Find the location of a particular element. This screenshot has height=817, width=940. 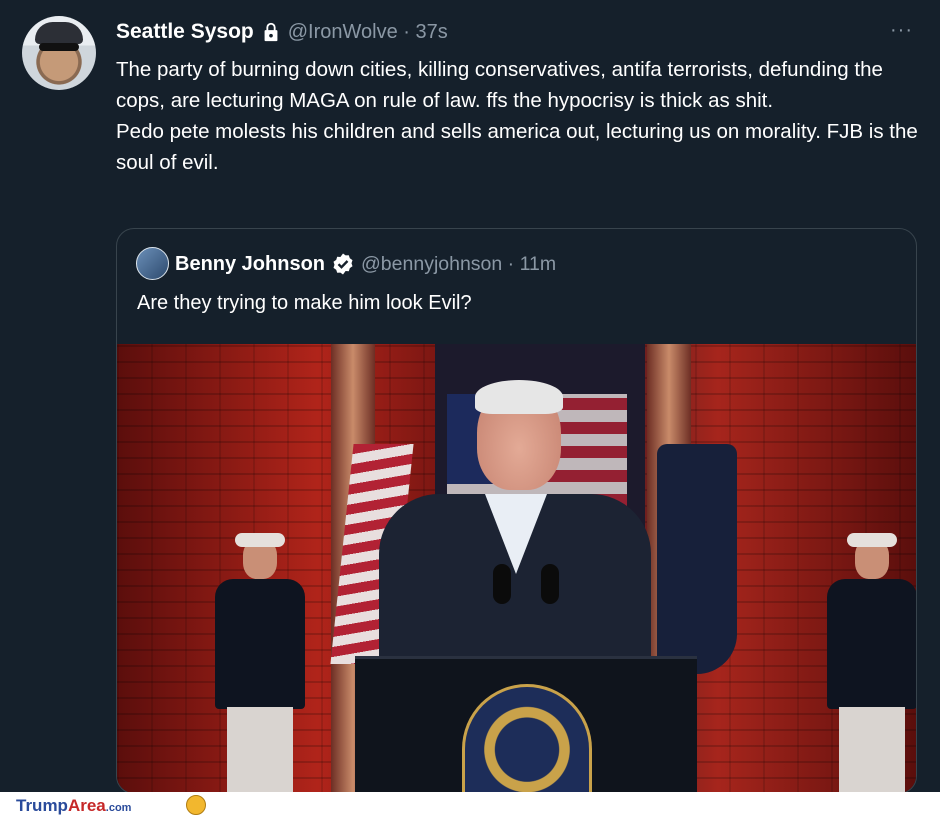

trump-face-icon is located at coordinates (196, 805).